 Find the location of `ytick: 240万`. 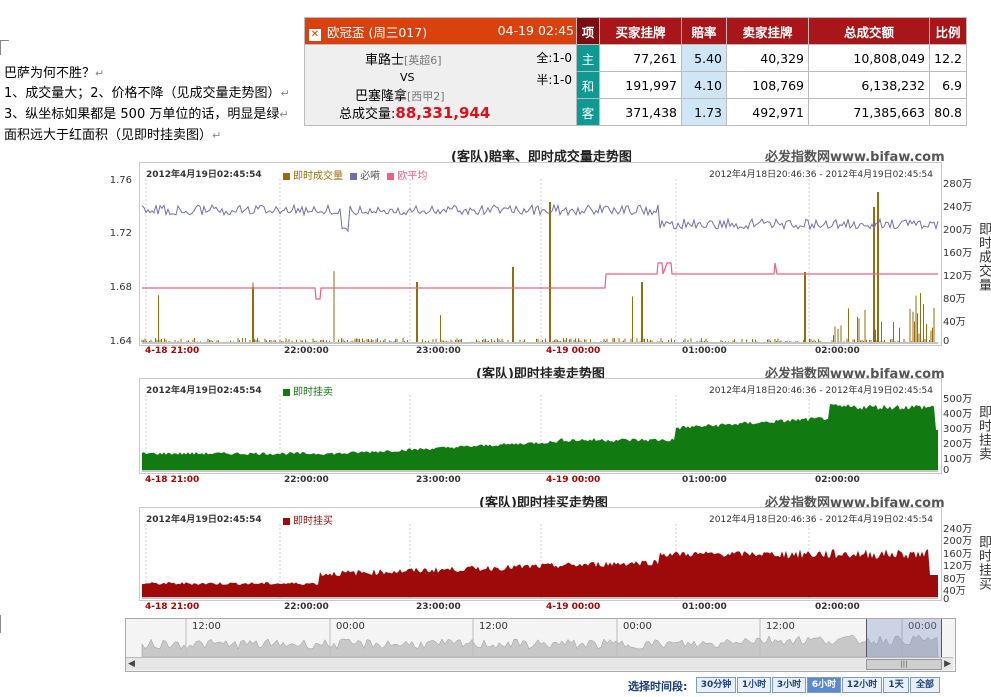

ytick: 240万 is located at coordinates (958, 207).